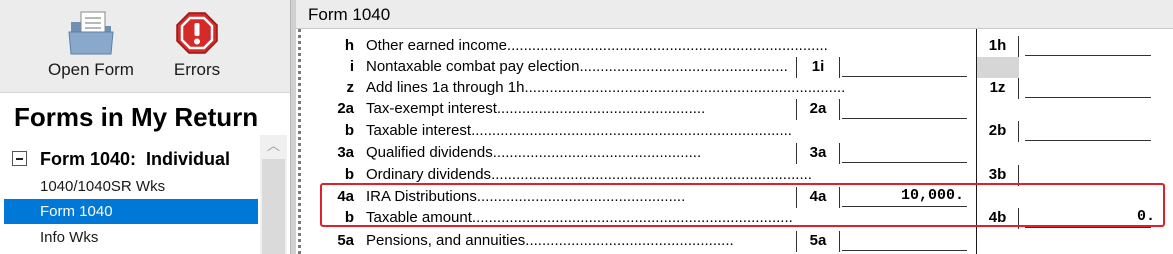  I want to click on row-number: 4a, so click(345, 196).